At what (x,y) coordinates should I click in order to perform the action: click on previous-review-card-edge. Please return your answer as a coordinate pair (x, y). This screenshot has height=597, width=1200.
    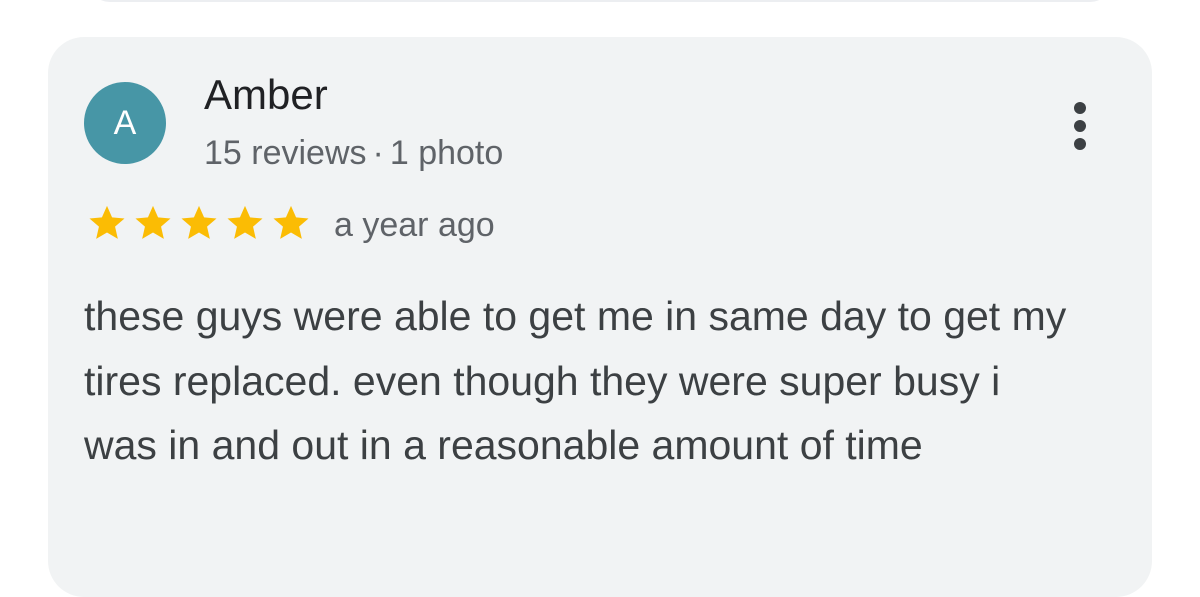
    Looking at the image, I should click on (600, 1).